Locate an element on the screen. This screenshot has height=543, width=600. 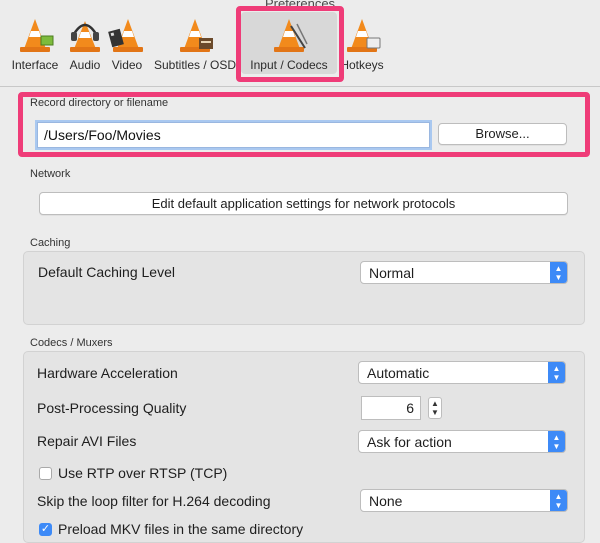
caching-level-value: Normal is located at coordinates (392, 273).